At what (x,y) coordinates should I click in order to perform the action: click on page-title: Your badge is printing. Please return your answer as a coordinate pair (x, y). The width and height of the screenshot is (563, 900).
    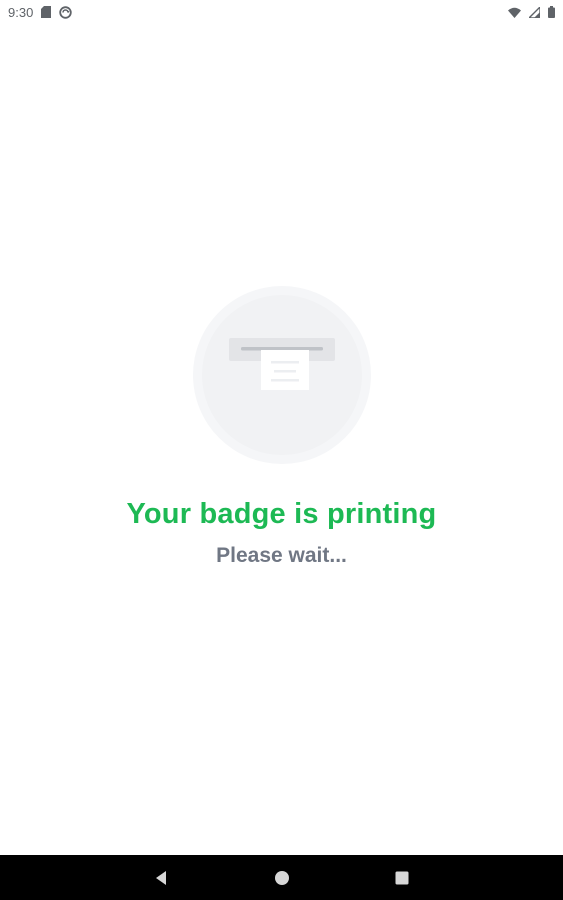
    Looking at the image, I should click on (281, 514).